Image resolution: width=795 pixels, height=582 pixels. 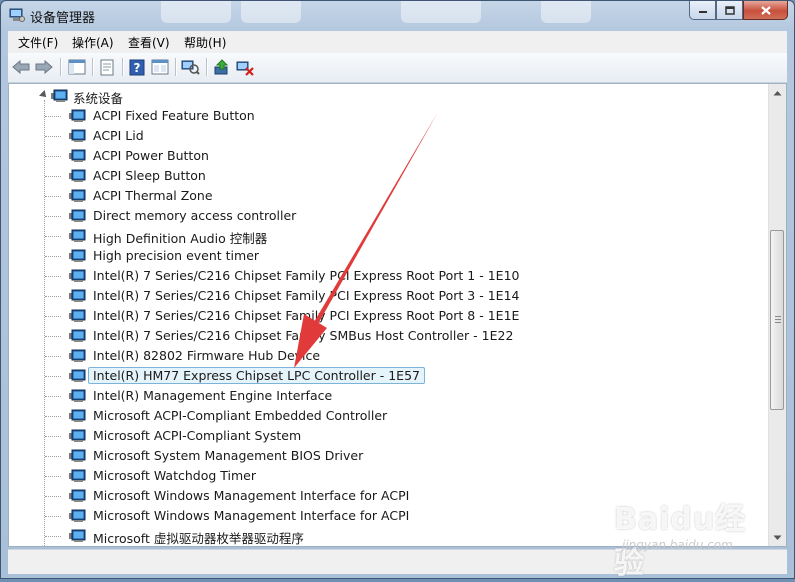 What do you see at coordinates (98, 98) in the screenshot?
I see `tree-node-label: 系统设备` at bounding box center [98, 98].